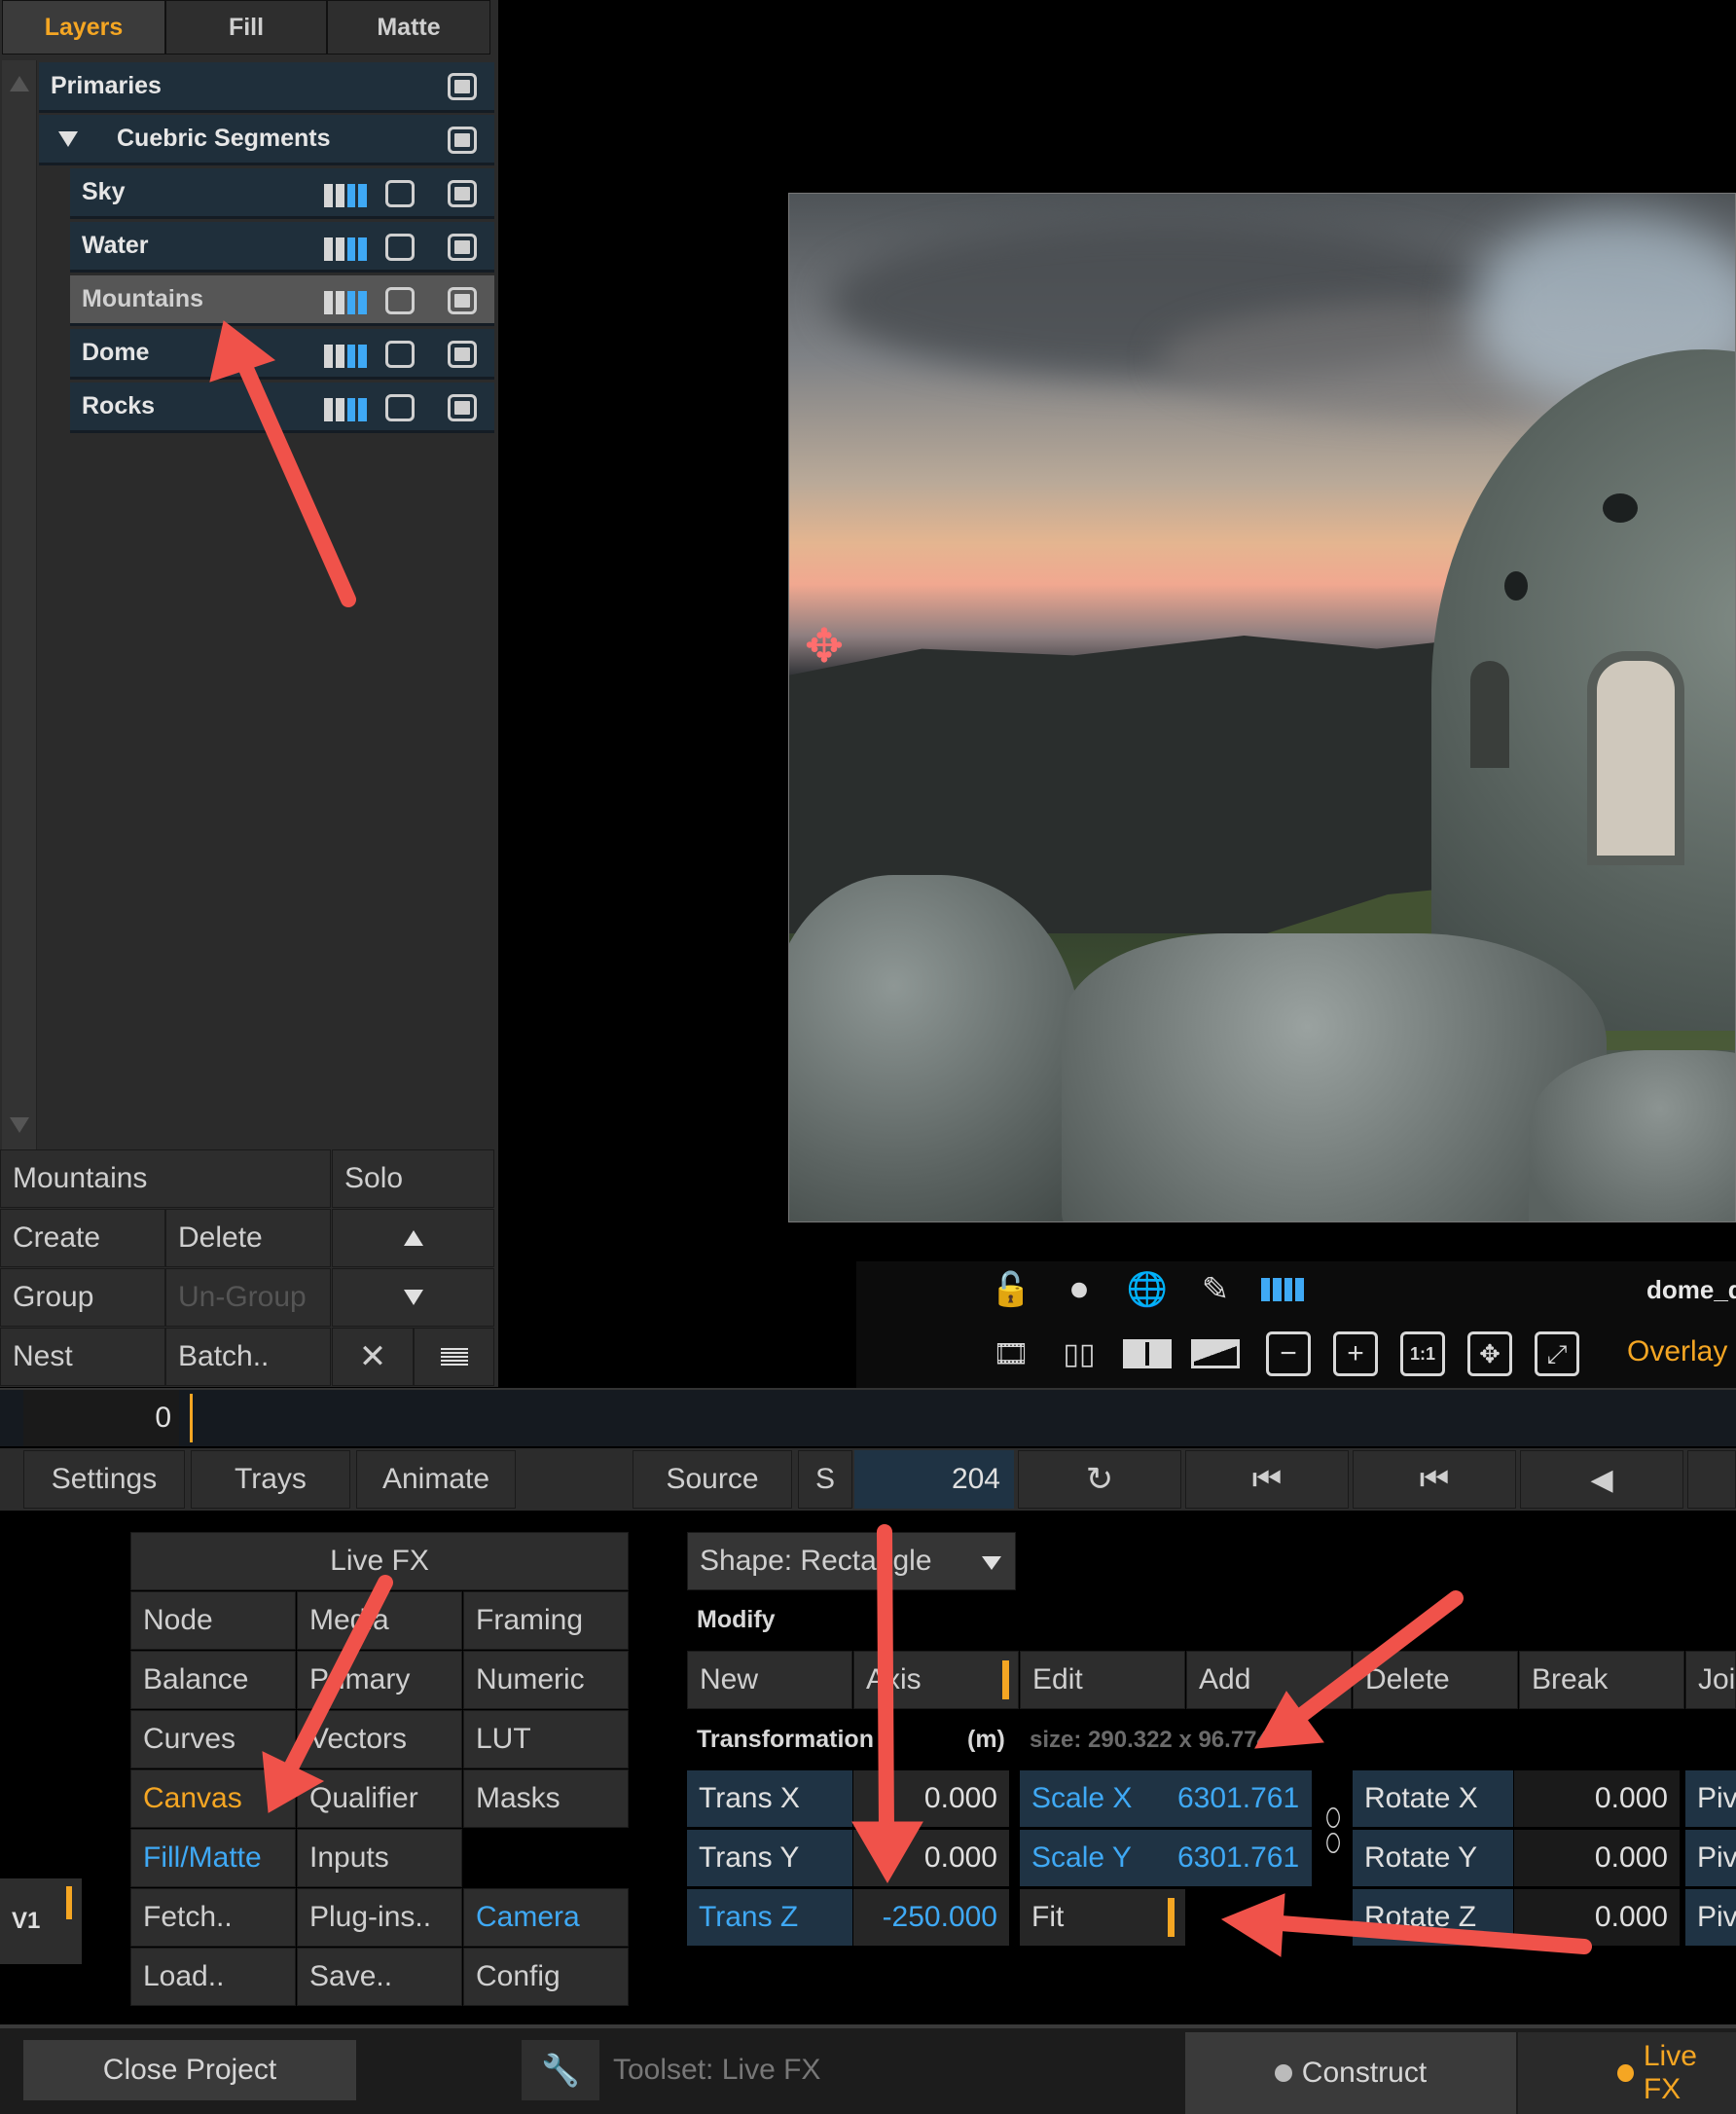  Describe the element at coordinates (713, 1480) in the screenshot. I see `source-button: Source` at that location.